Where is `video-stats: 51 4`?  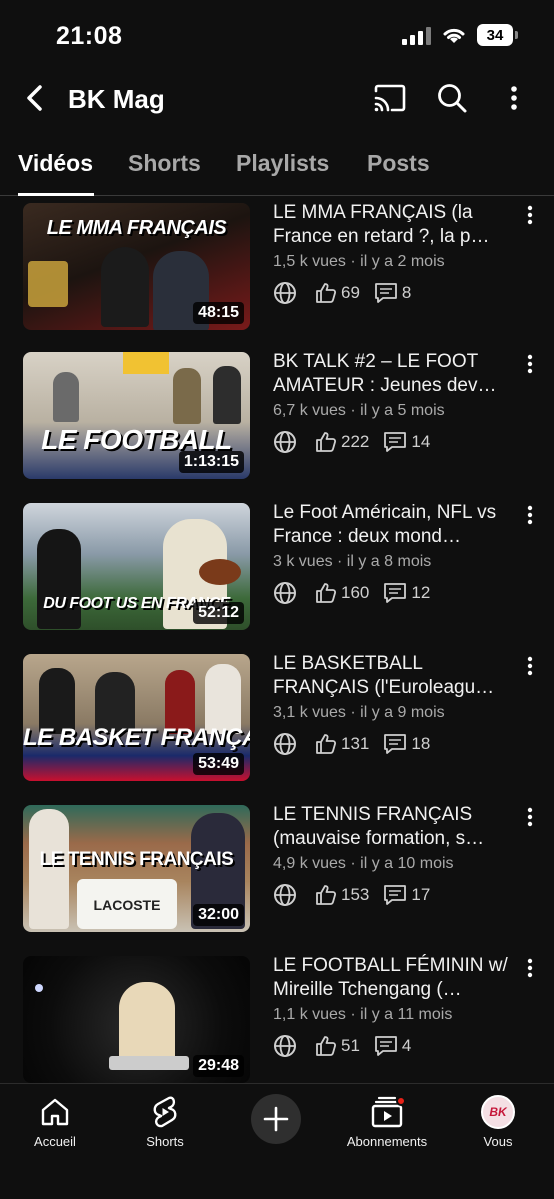
video-stats: 51 4 is located at coordinates (349, 1046).